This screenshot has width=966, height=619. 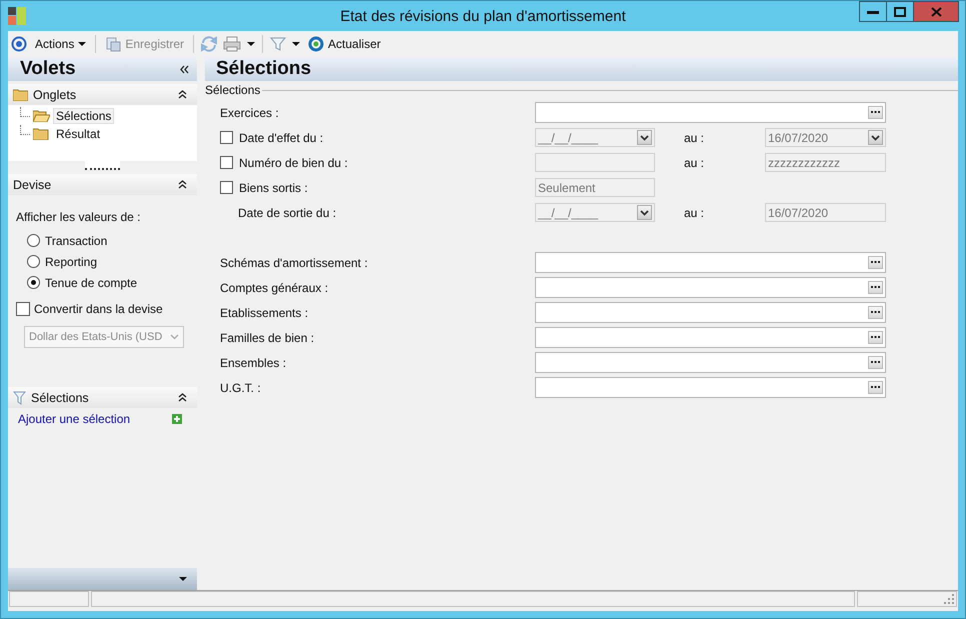 What do you see at coordinates (32, 185) in the screenshot?
I see `section-title: Devise` at bounding box center [32, 185].